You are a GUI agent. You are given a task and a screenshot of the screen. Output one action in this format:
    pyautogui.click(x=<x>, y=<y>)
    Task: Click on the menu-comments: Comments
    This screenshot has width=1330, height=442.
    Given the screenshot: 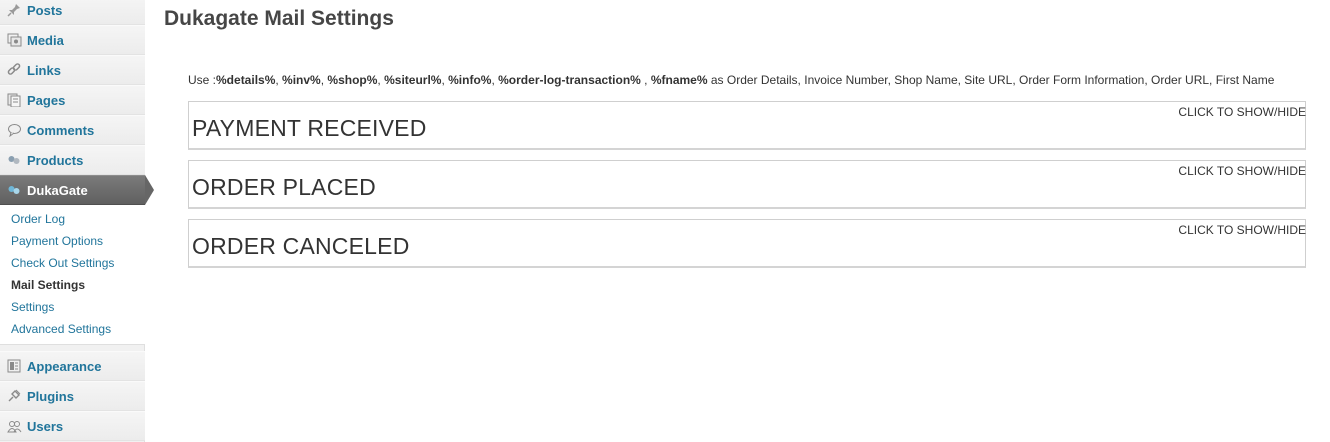 What is the action you would take?
    pyautogui.click(x=72, y=130)
    